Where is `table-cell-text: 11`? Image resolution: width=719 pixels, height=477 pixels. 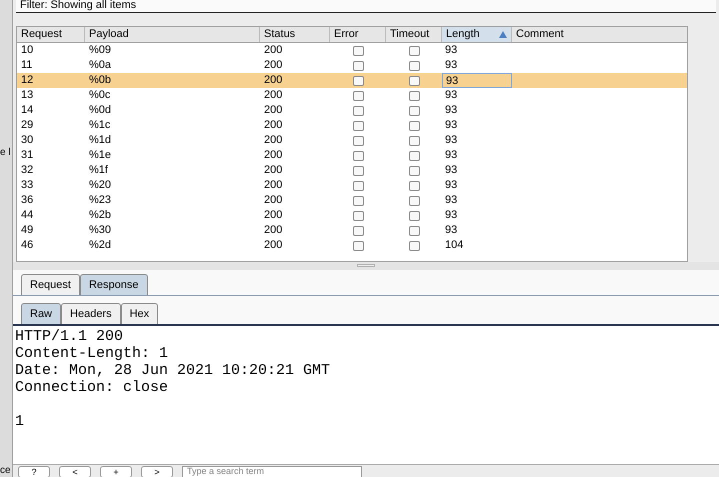
table-cell-text: 11 is located at coordinates (27, 65).